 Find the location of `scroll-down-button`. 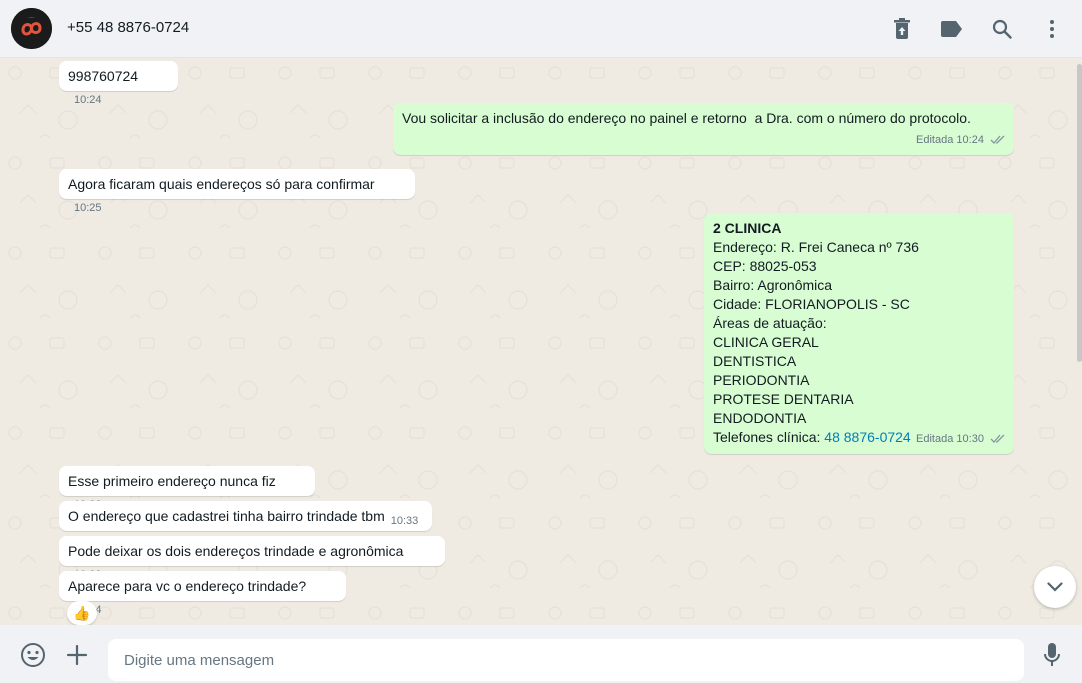

scroll-down-button is located at coordinates (1055, 587).